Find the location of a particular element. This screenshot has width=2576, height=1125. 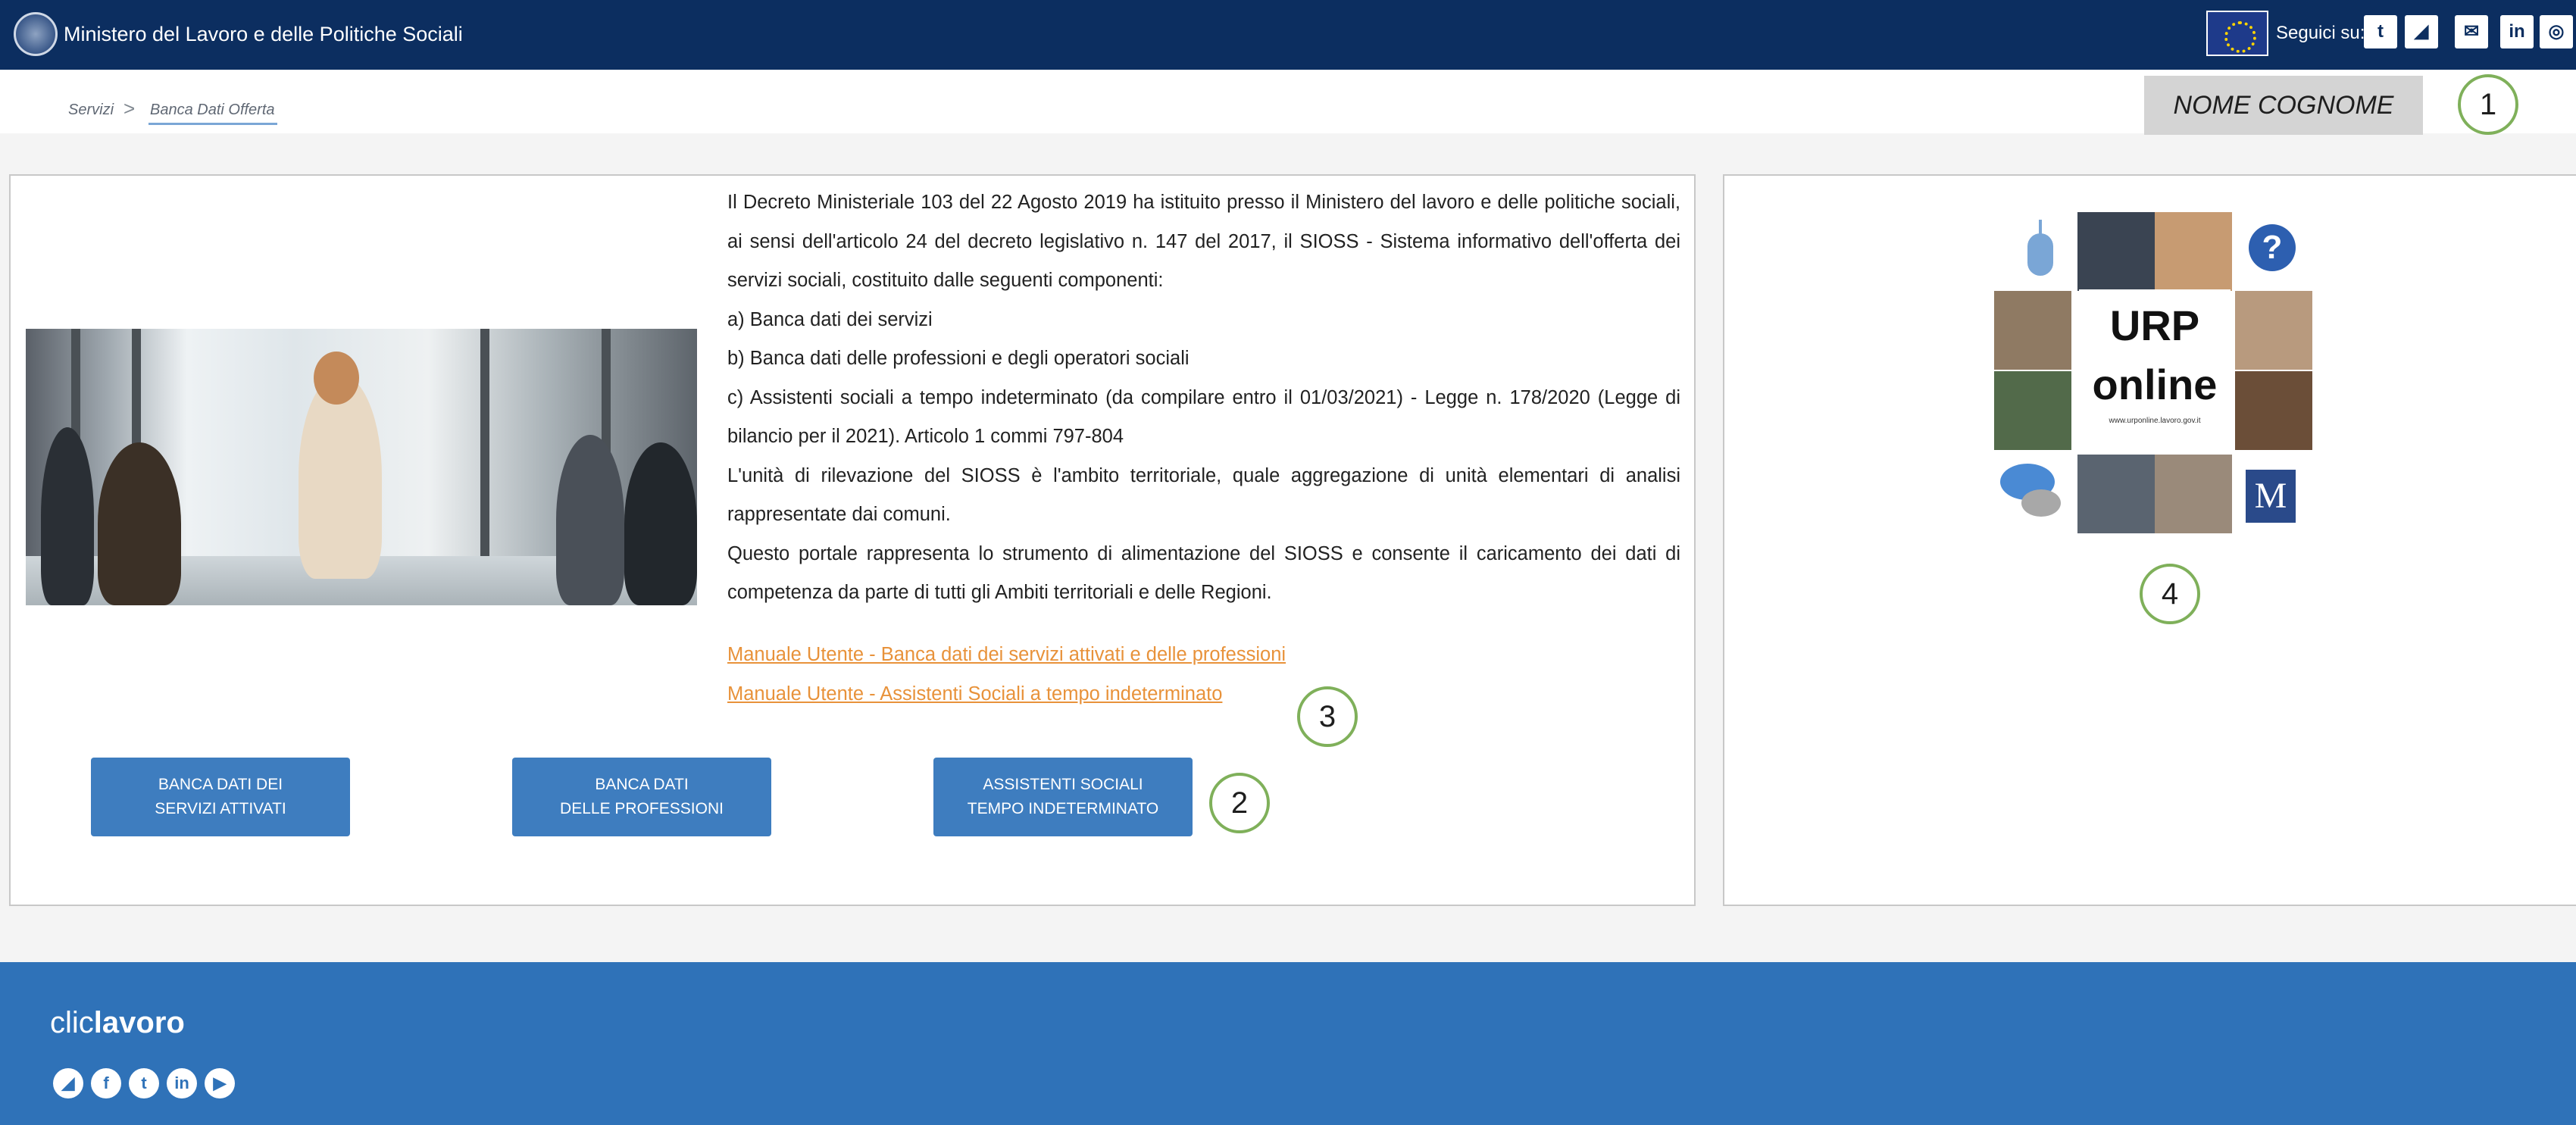

button-label-line: tempo indeterminato is located at coordinates (1063, 808).